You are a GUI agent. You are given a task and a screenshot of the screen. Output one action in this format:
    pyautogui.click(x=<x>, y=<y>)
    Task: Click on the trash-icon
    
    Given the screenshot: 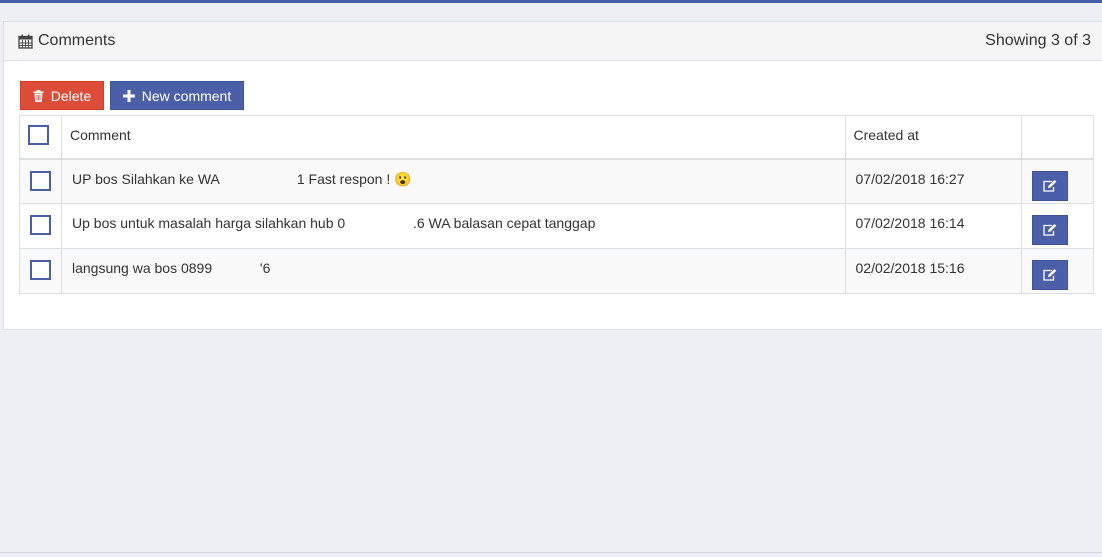 What is the action you would take?
    pyautogui.click(x=38, y=95)
    